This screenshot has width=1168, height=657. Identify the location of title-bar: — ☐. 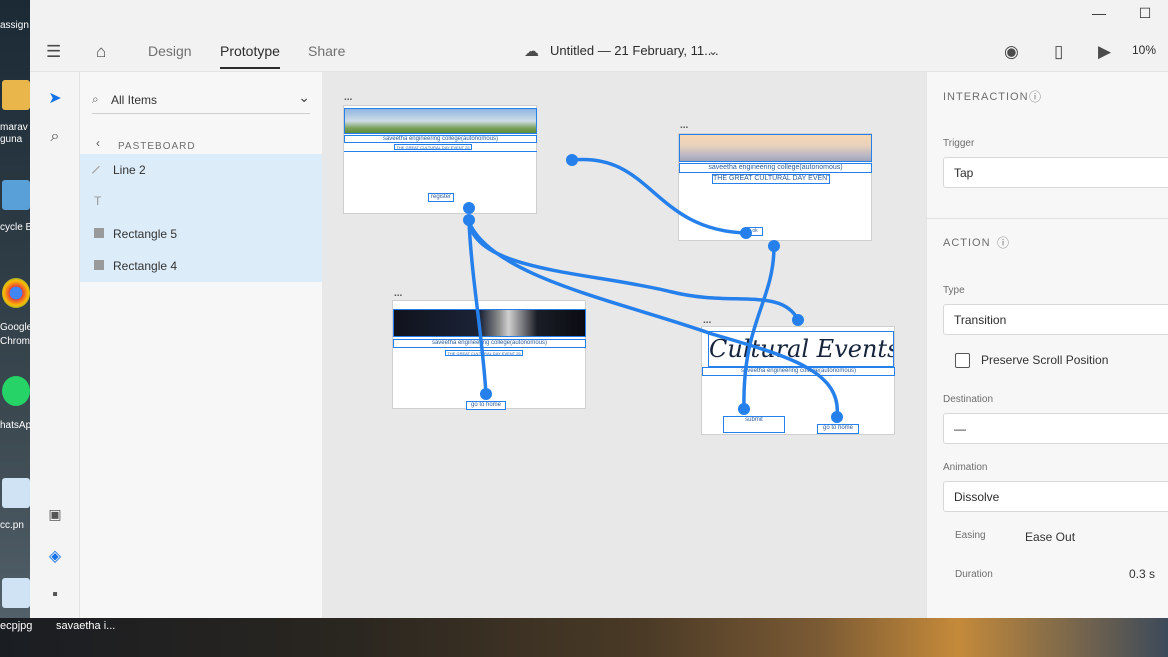
(599, 15).